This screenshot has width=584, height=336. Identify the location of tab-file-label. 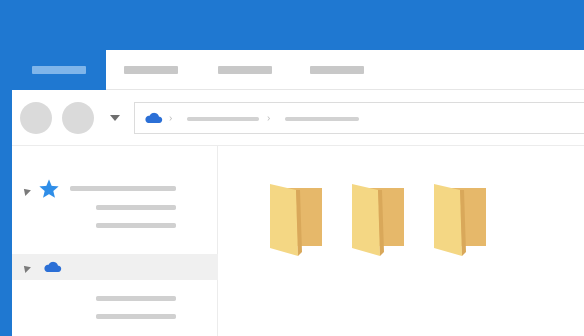
(59, 70).